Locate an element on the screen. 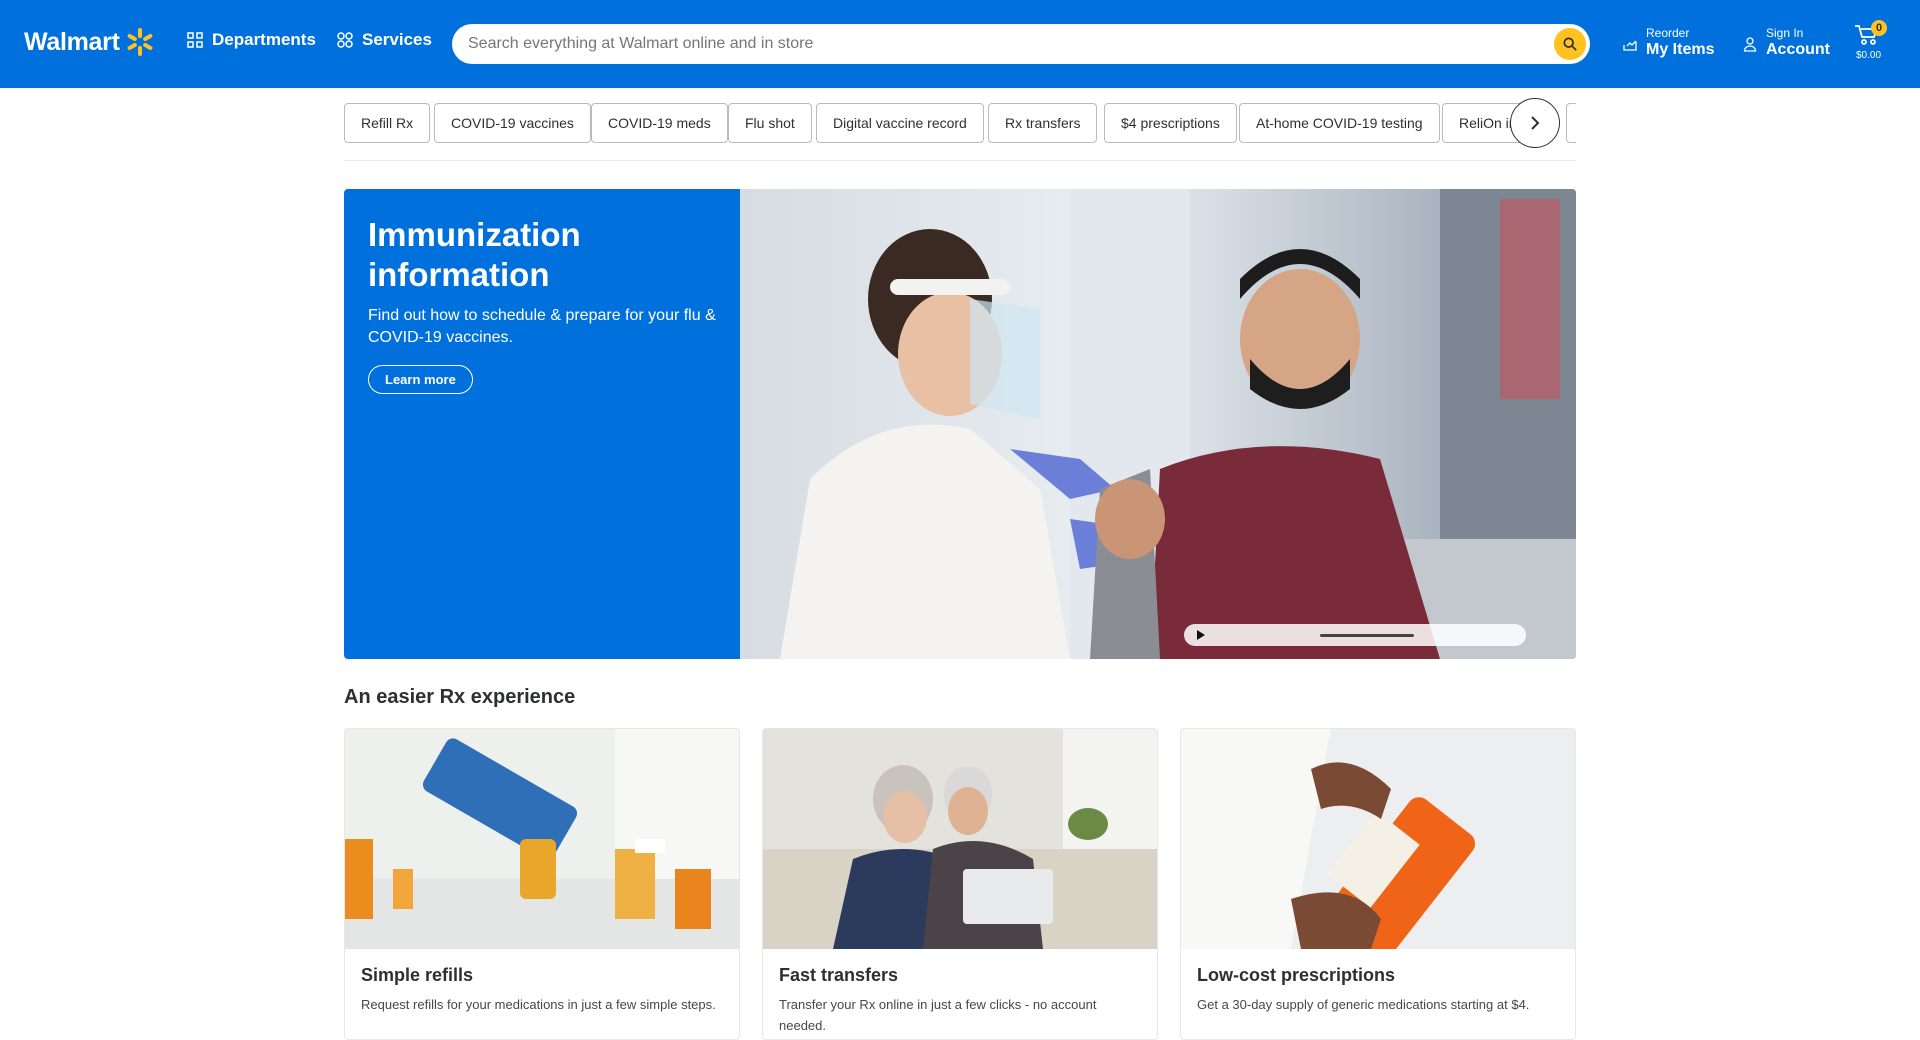  cart-total: $0.00 is located at coordinates (1869, 55).